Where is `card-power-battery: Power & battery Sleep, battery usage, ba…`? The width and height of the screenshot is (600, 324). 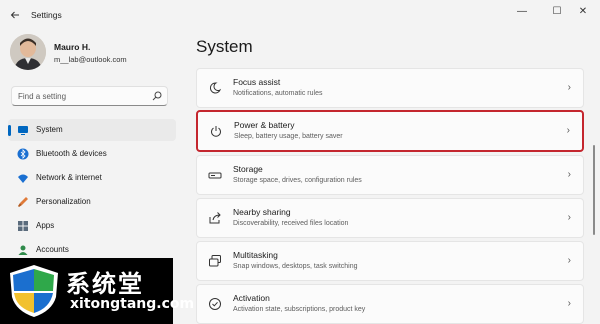 card-power-battery: Power & battery Sleep, battery usage, ba… is located at coordinates (390, 131).